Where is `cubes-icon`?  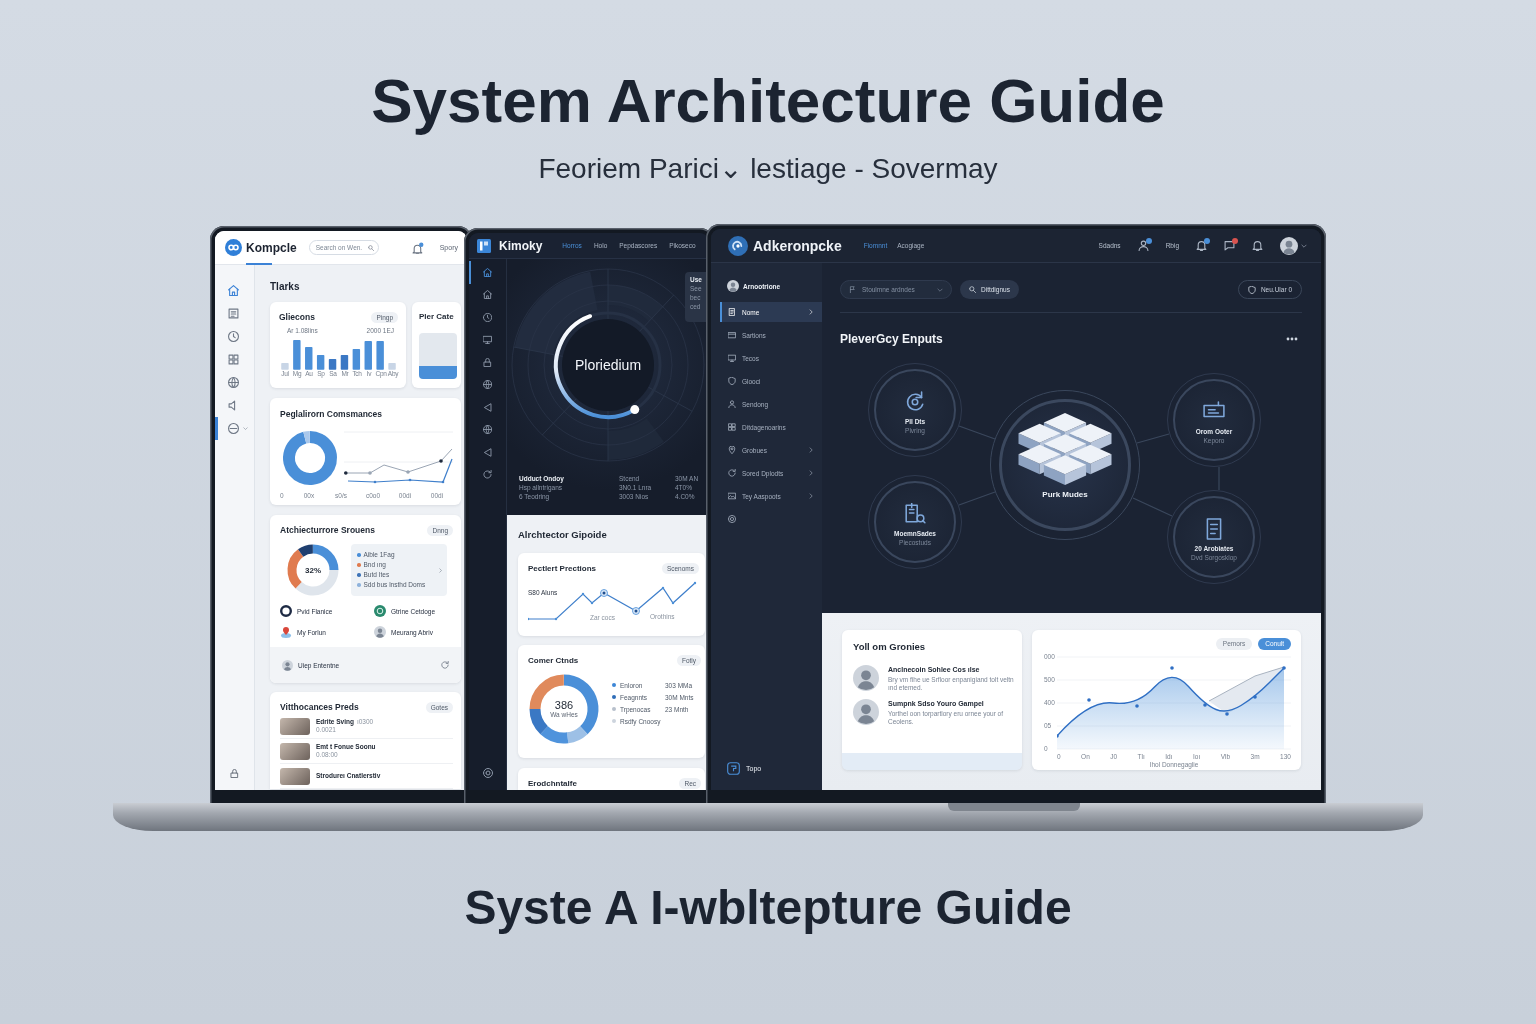
cubes-icon is located at coordinates (1065, 448).